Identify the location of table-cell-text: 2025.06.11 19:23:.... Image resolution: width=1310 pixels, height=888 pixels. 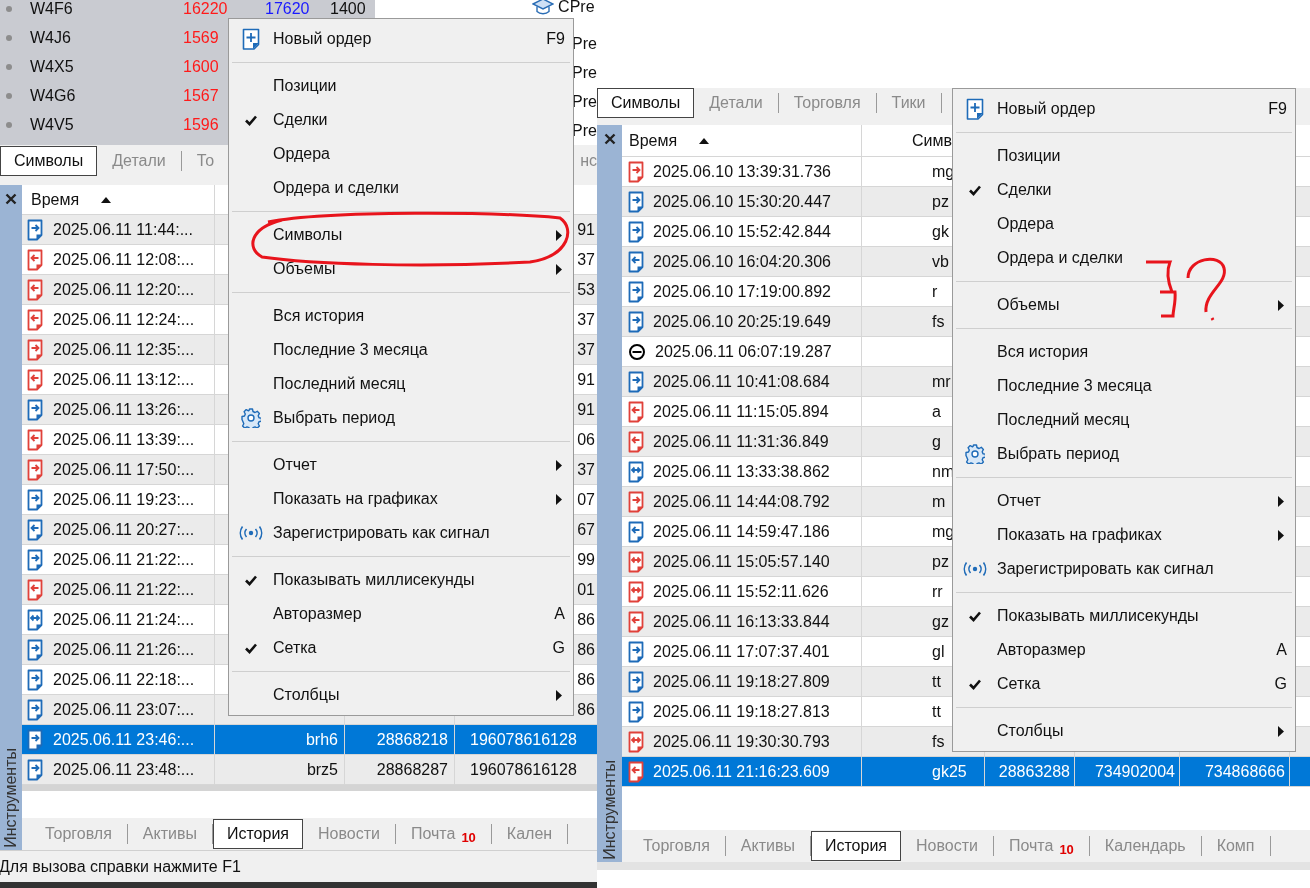
(124, 499).